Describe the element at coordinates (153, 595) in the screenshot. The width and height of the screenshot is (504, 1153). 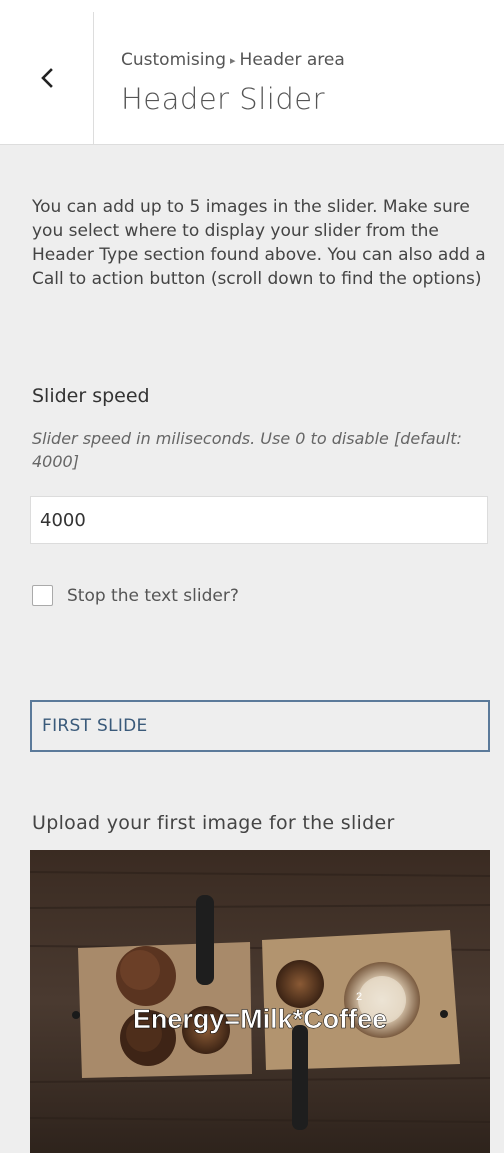
I see `stop-text-slider-label: Stop the text slider?` at that location.